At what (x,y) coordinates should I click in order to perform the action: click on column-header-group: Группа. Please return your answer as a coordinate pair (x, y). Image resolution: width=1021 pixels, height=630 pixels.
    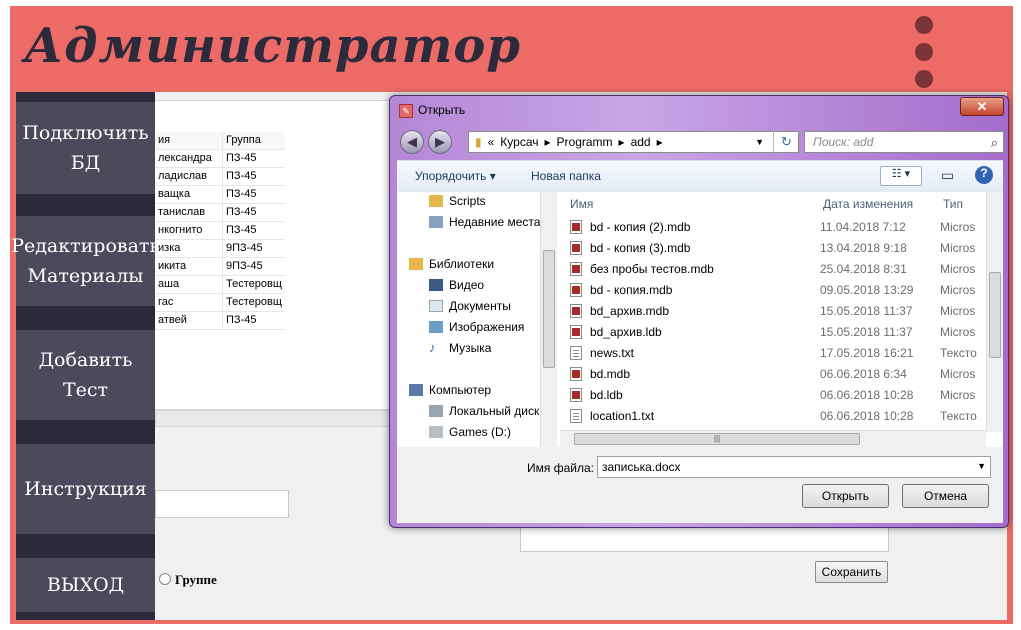
    Looking at the image, I should click on (254, 140).